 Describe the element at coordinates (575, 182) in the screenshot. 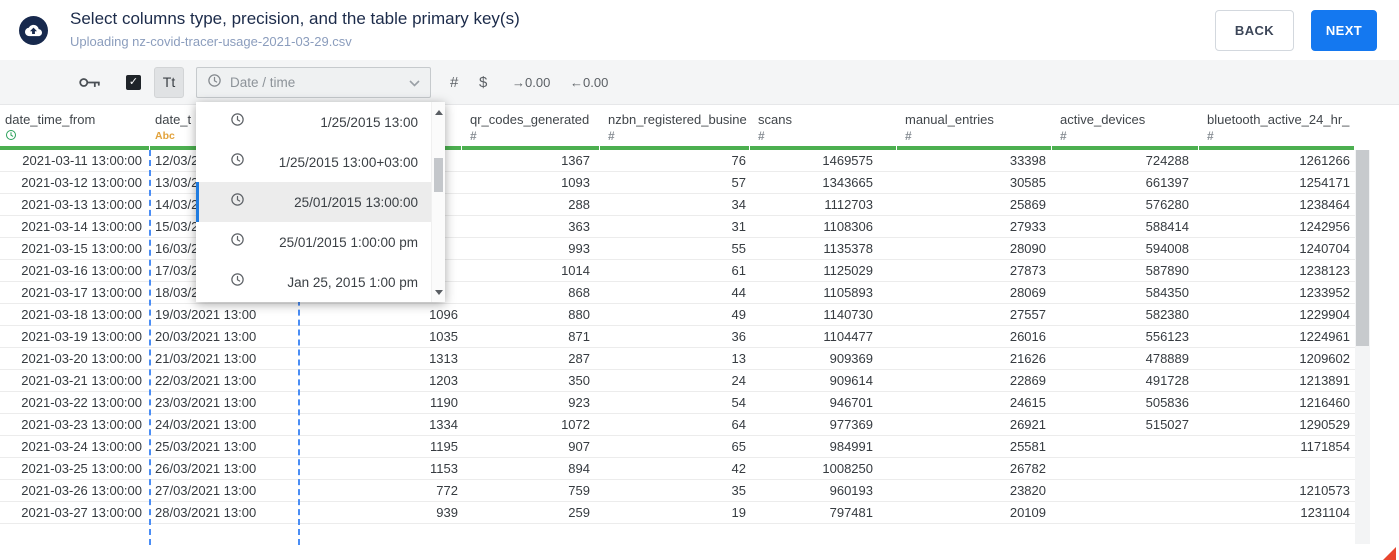

I see `table-cell: 1093` at that location.